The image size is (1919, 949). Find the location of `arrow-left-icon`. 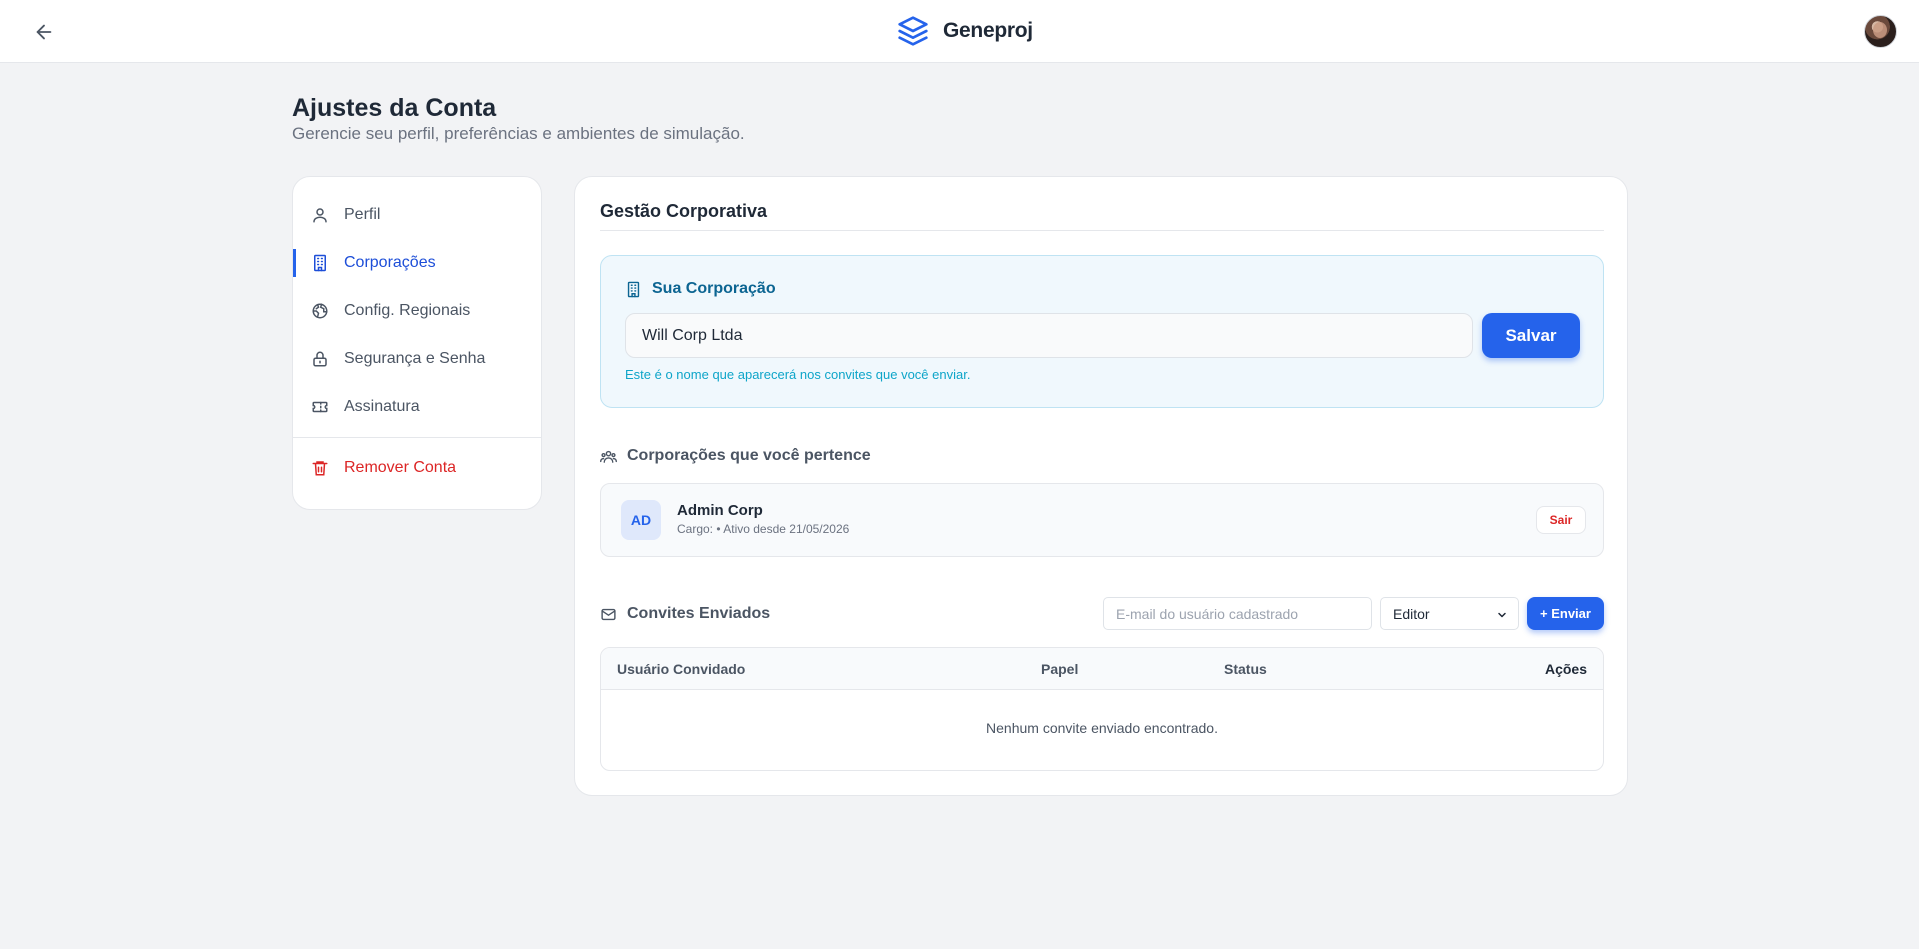

arrow-left-icon is located at coordinates (44, 32).